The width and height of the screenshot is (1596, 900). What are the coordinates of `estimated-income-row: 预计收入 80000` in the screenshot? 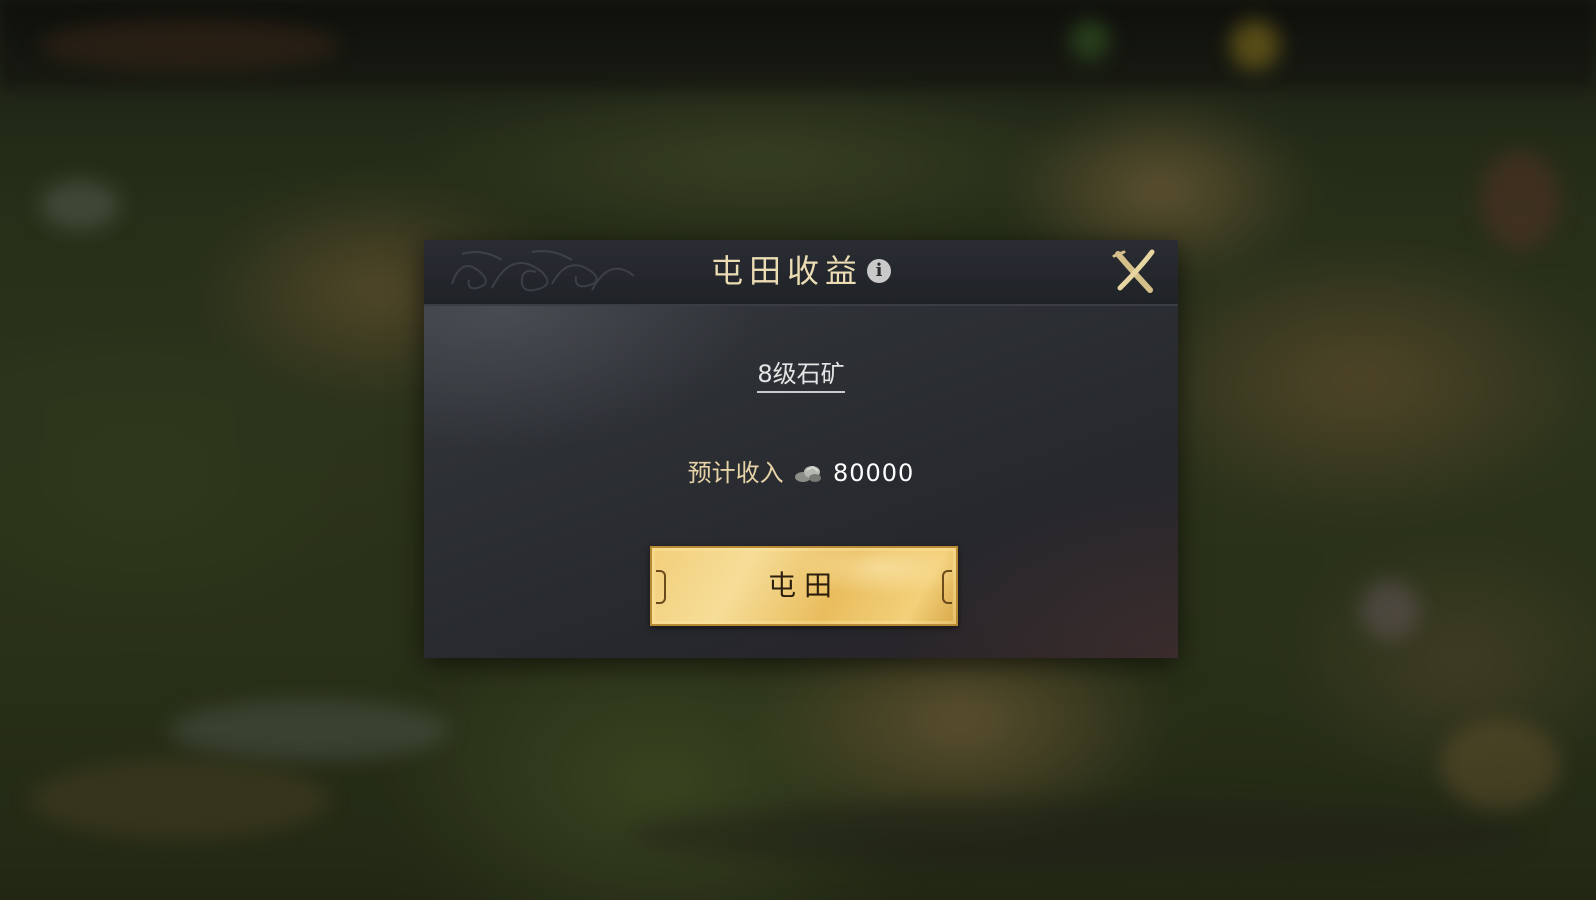 It's located at (801, 473).